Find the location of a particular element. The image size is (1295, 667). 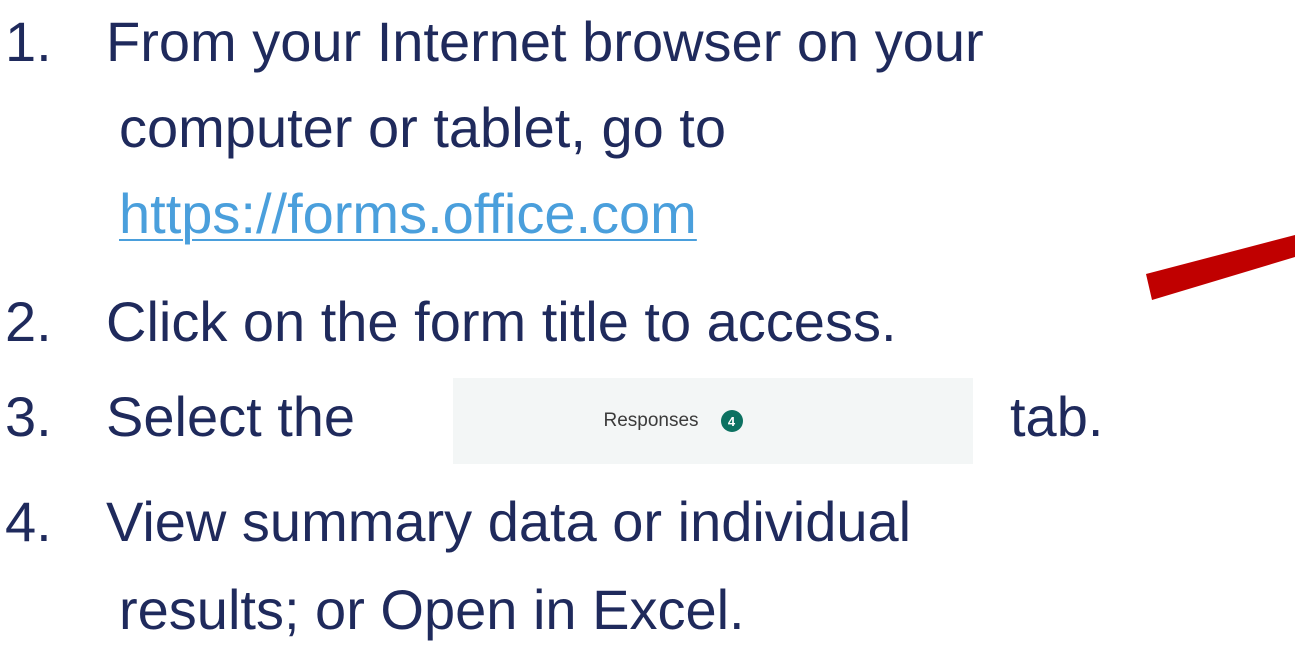

step-1-number: 1. is located at coordinates (28, 41).